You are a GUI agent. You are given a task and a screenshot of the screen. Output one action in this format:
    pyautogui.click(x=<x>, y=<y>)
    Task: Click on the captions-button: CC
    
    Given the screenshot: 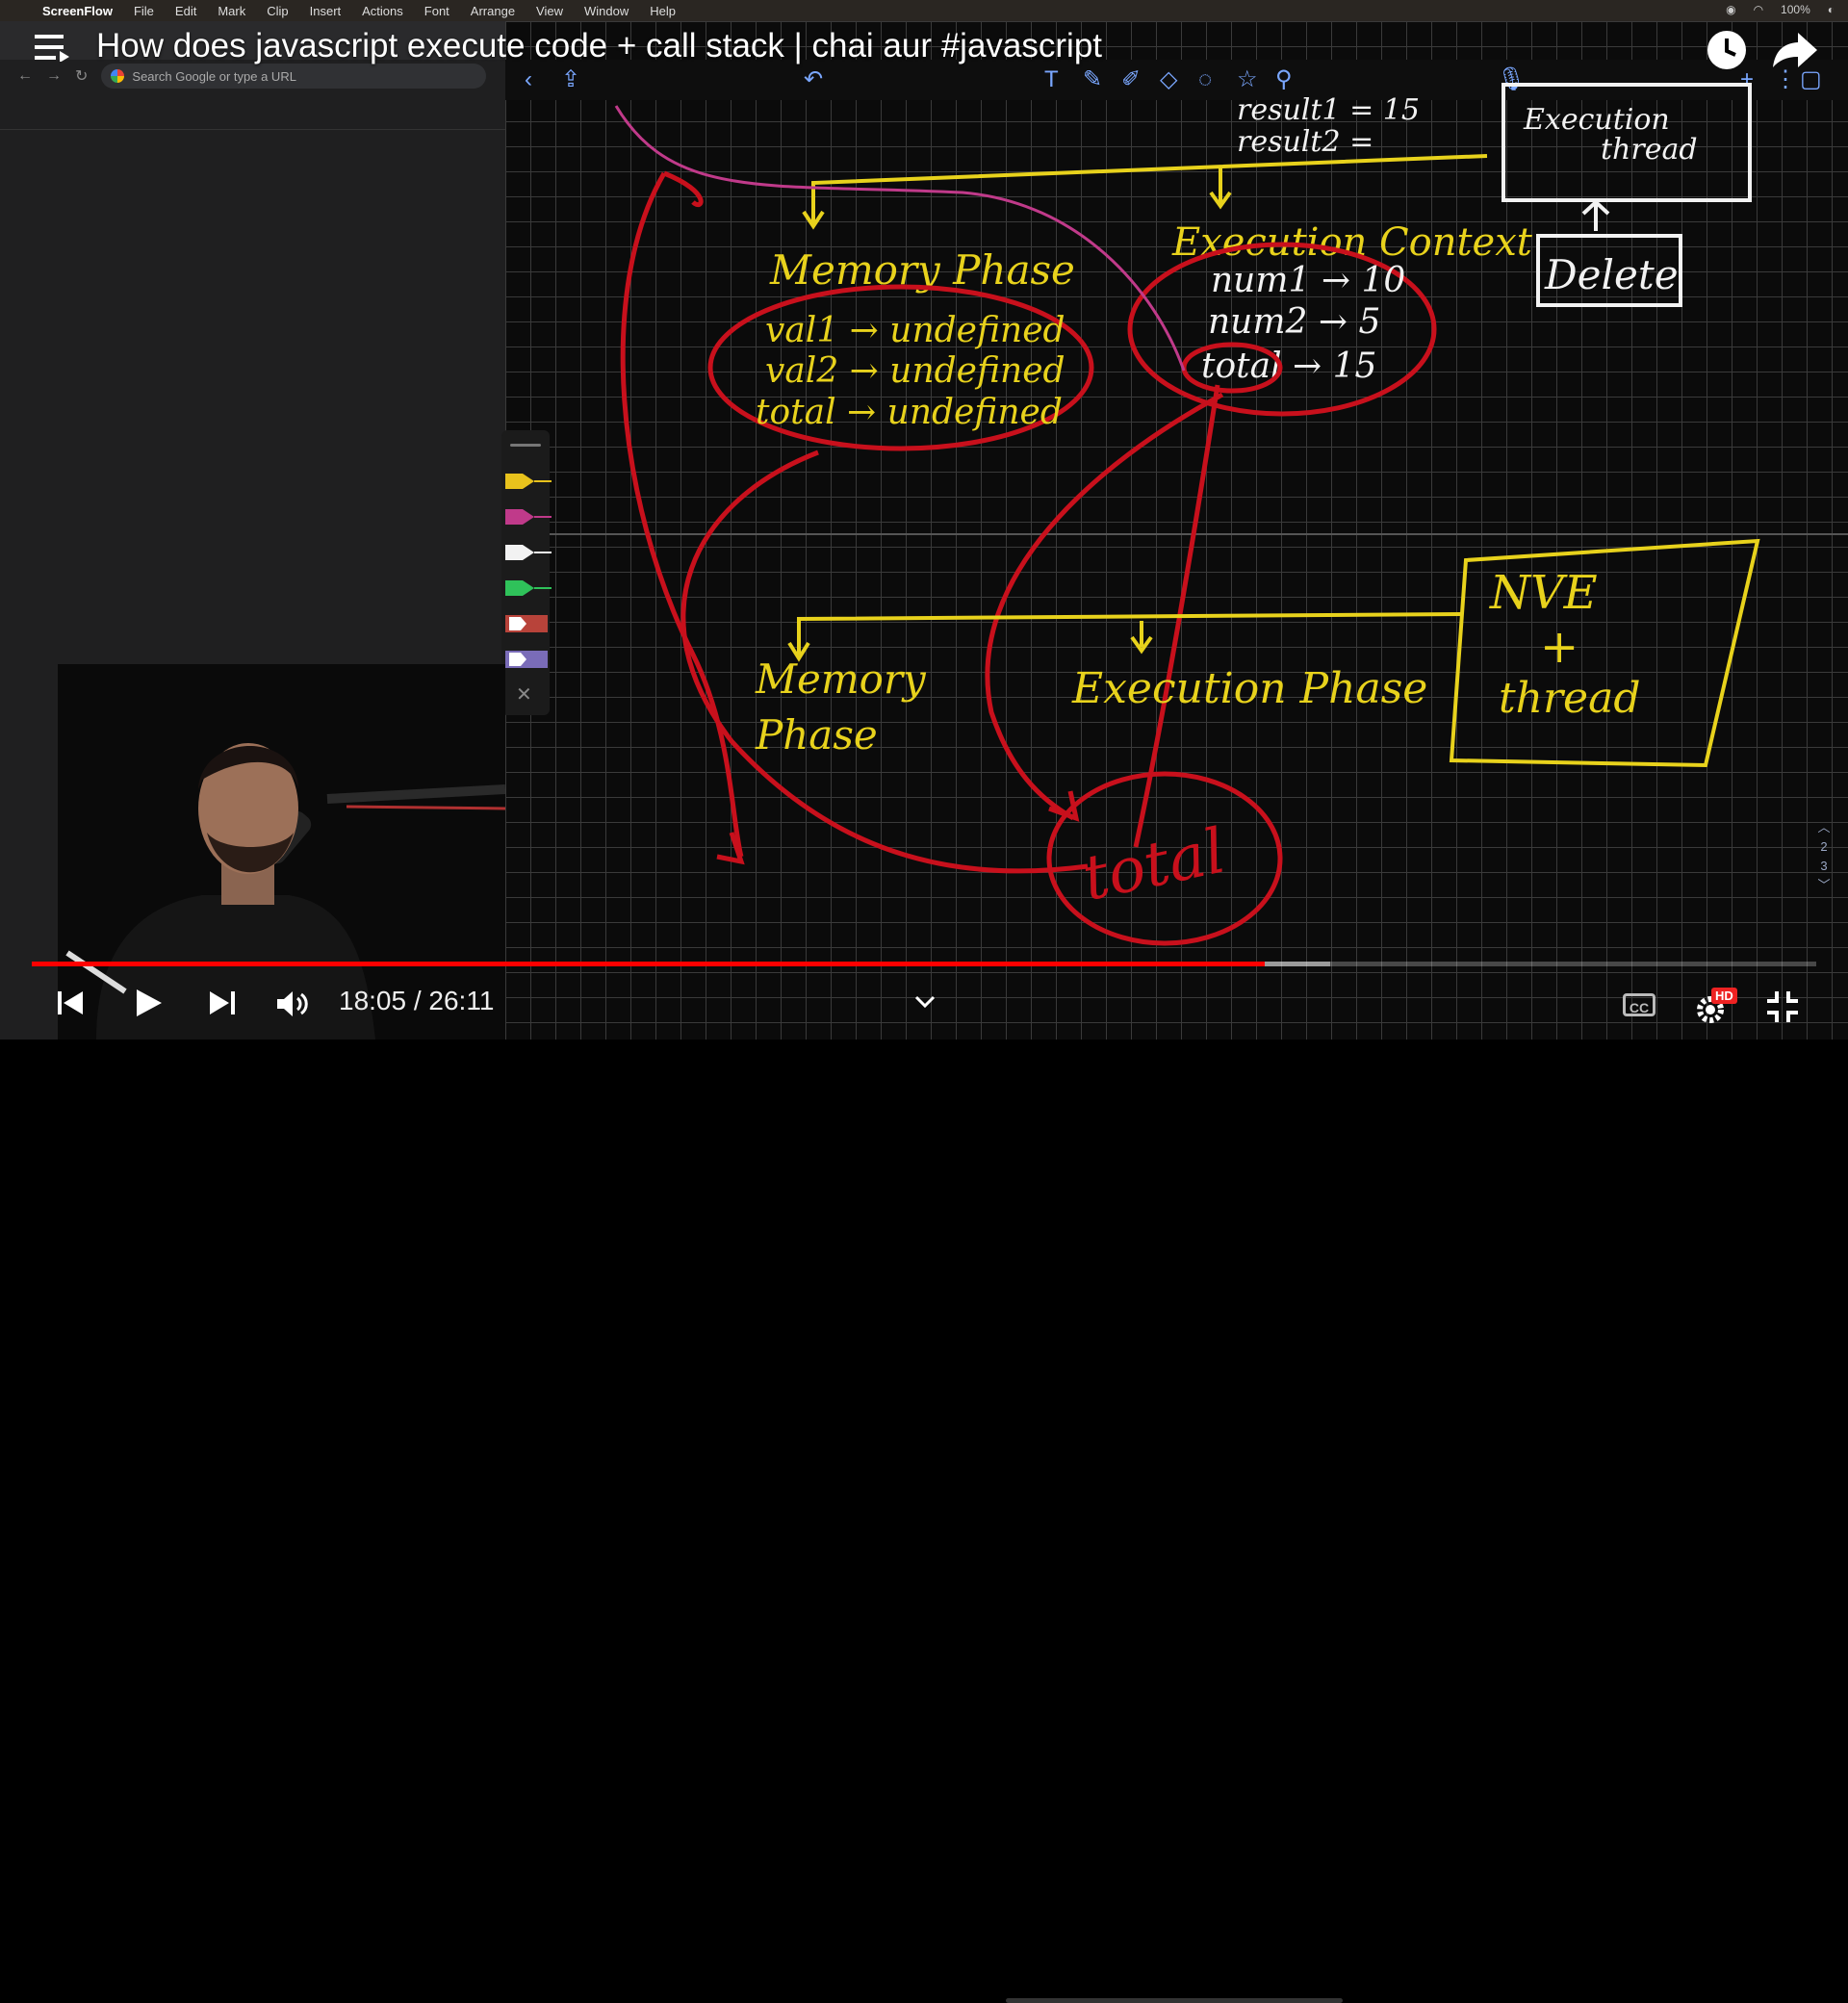 What is the action you would take?
    pyautogui.click(x=1639, y=1004)
    